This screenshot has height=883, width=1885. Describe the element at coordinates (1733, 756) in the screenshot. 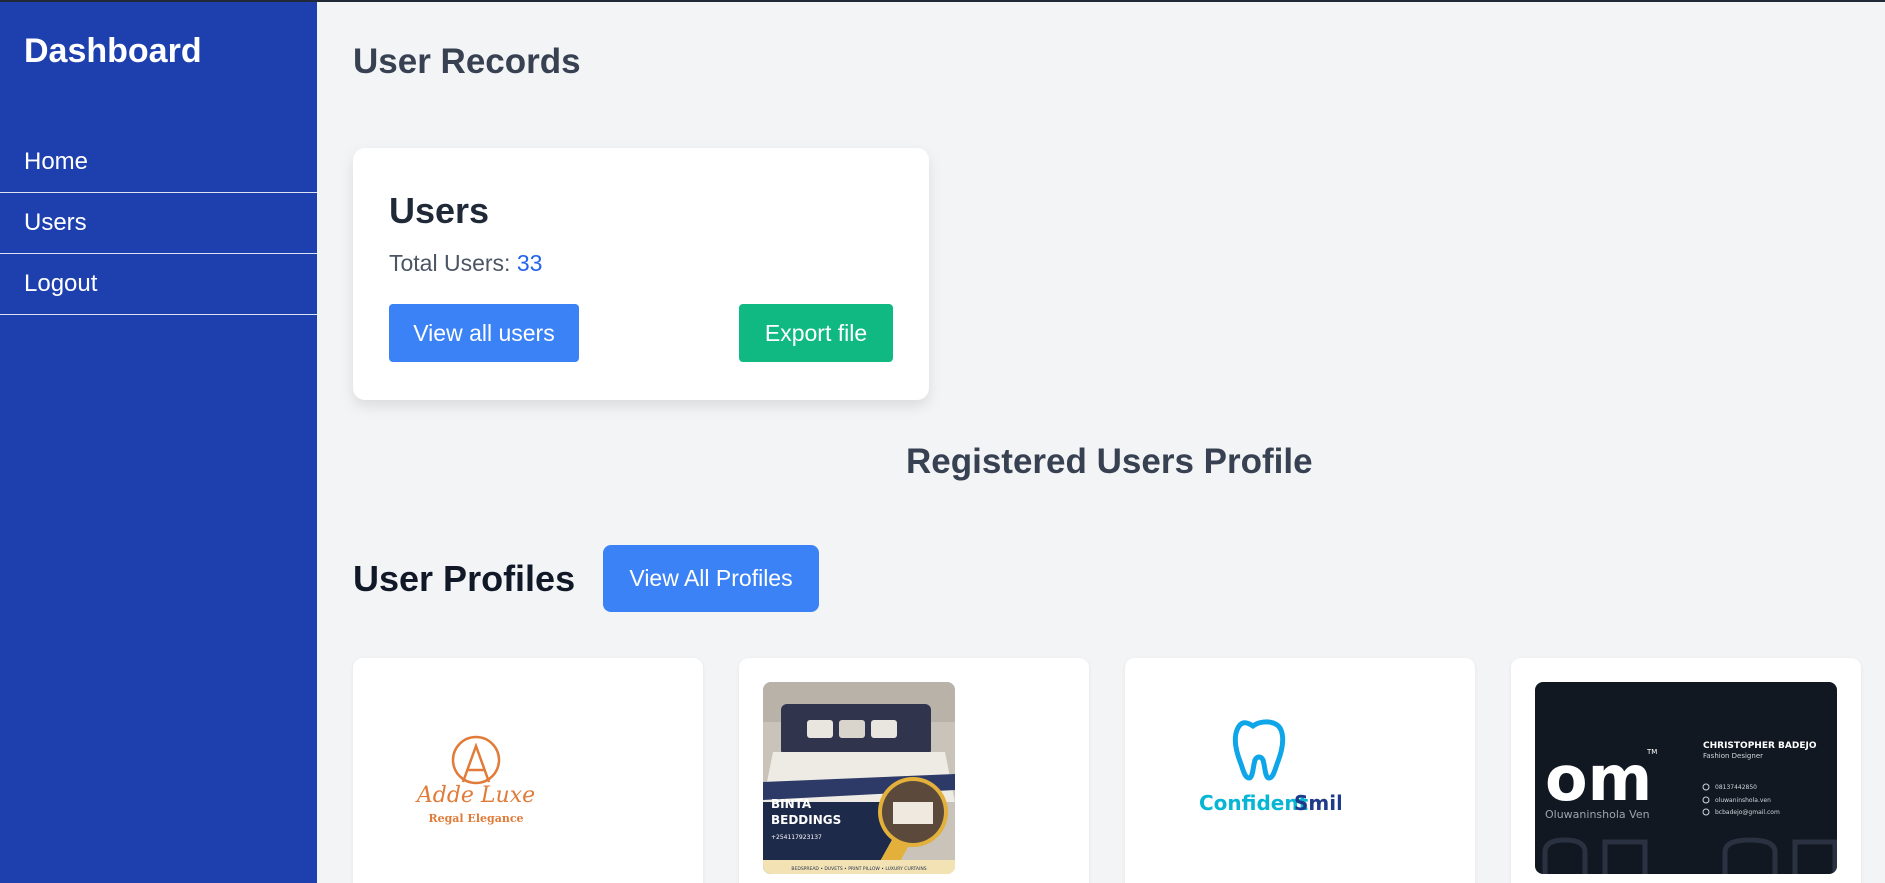

I see `profile-role: Fashion Designer` at that location.